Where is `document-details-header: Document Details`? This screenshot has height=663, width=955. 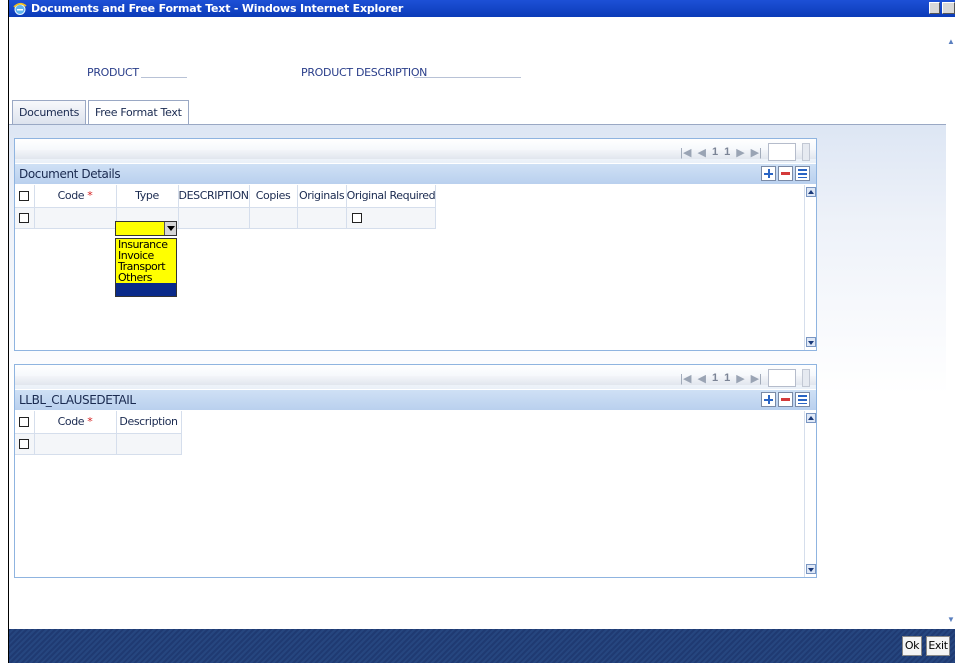 document-details-header: Document Details is located at coordinates (415, 174).